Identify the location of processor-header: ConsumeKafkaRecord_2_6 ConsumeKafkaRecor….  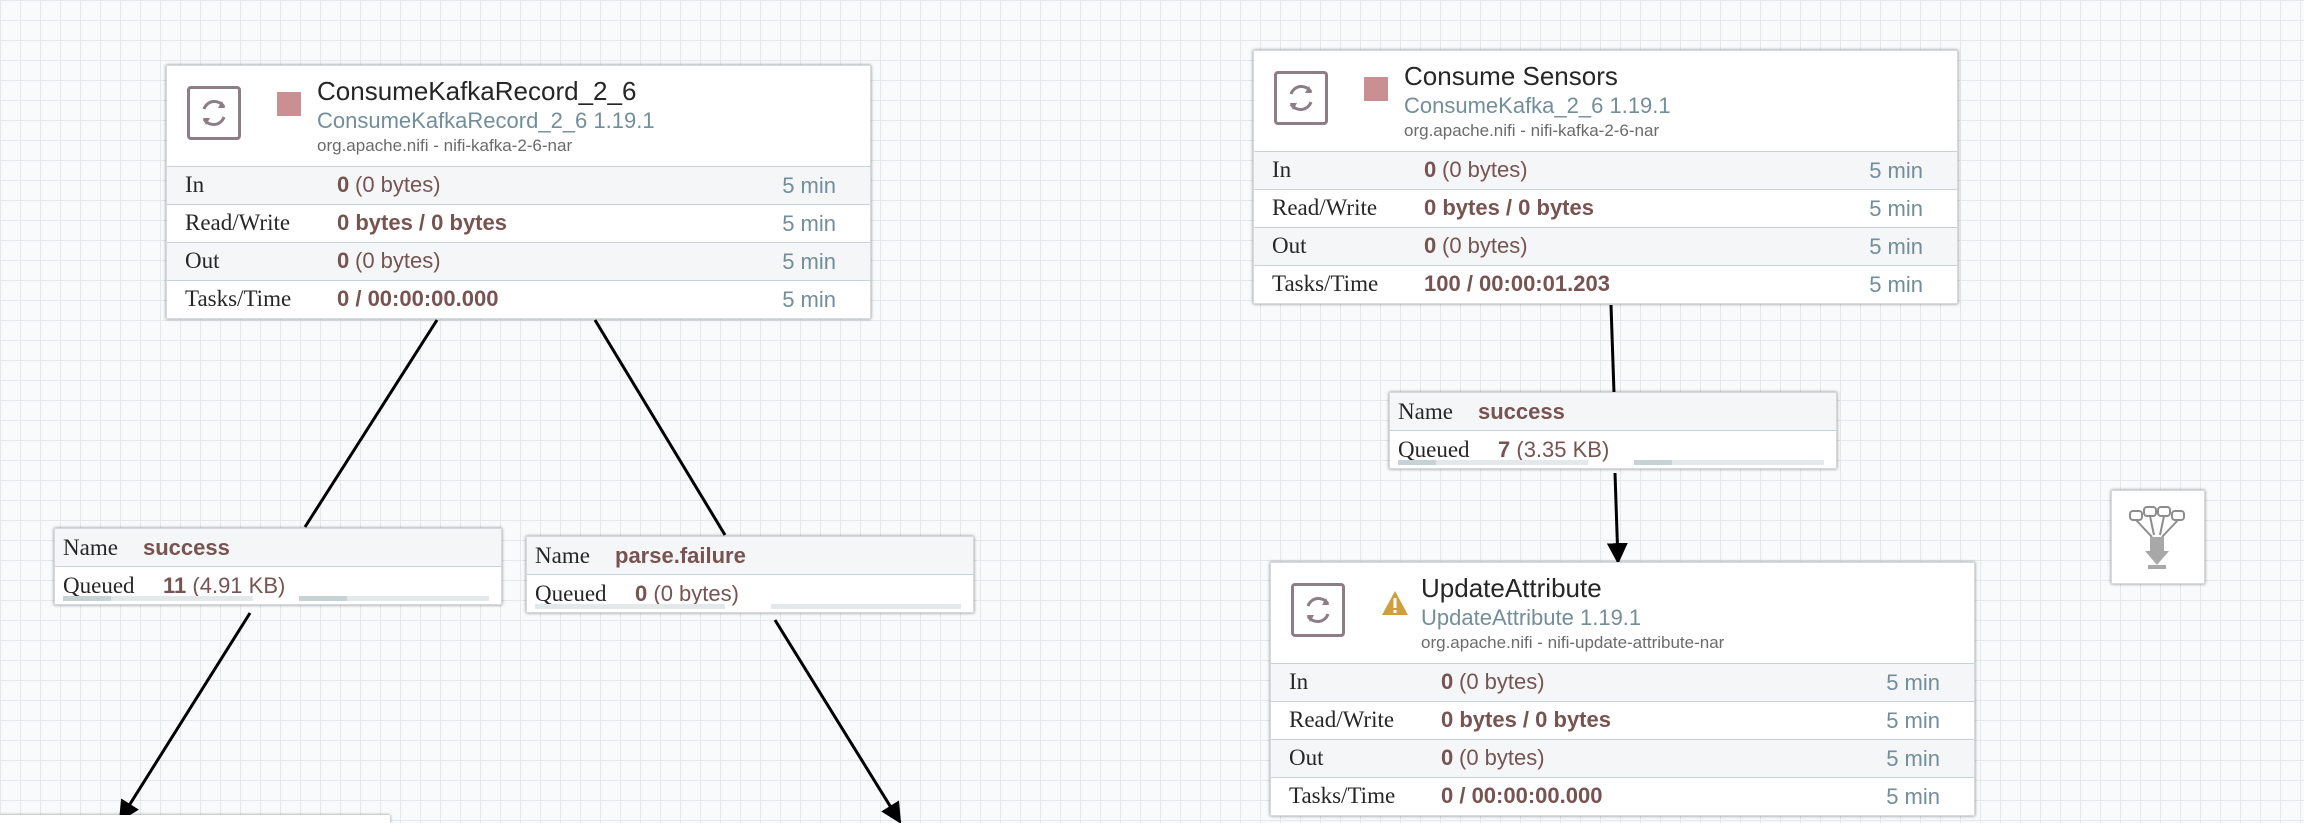
(518, 116).